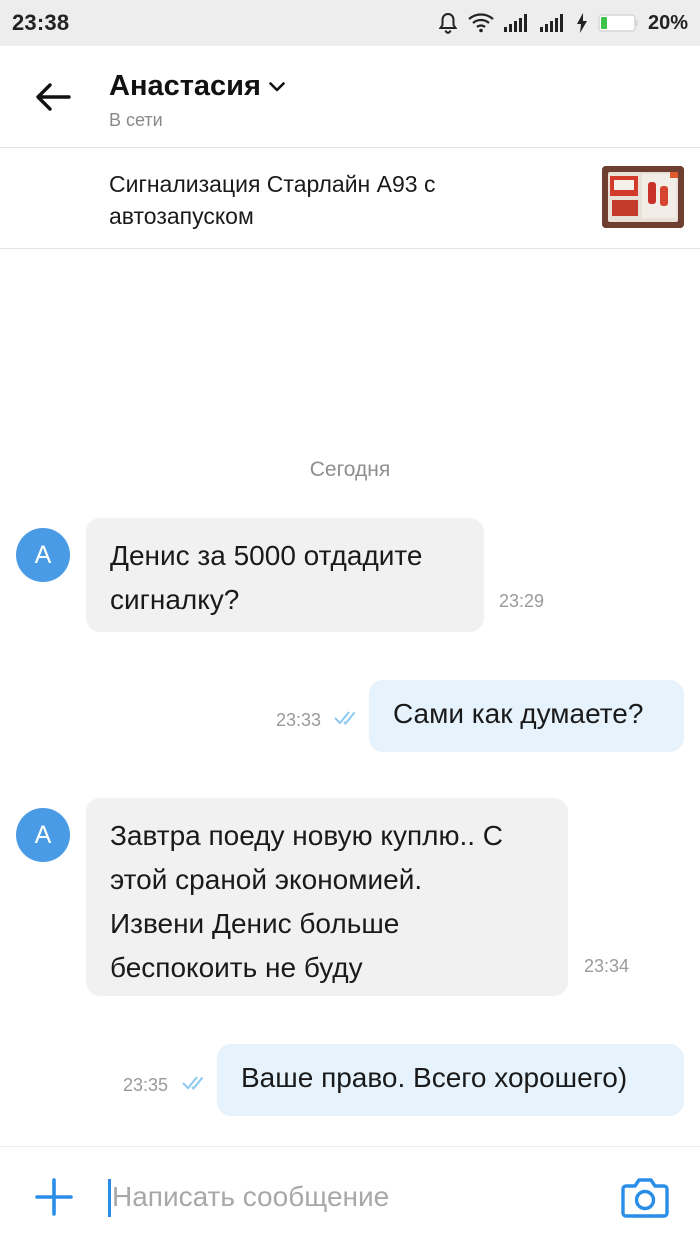  What do you see at coordinates (136, 120) in the screenshot?
I see `contact-online-status: В сети` at bounding box center [136, 120].